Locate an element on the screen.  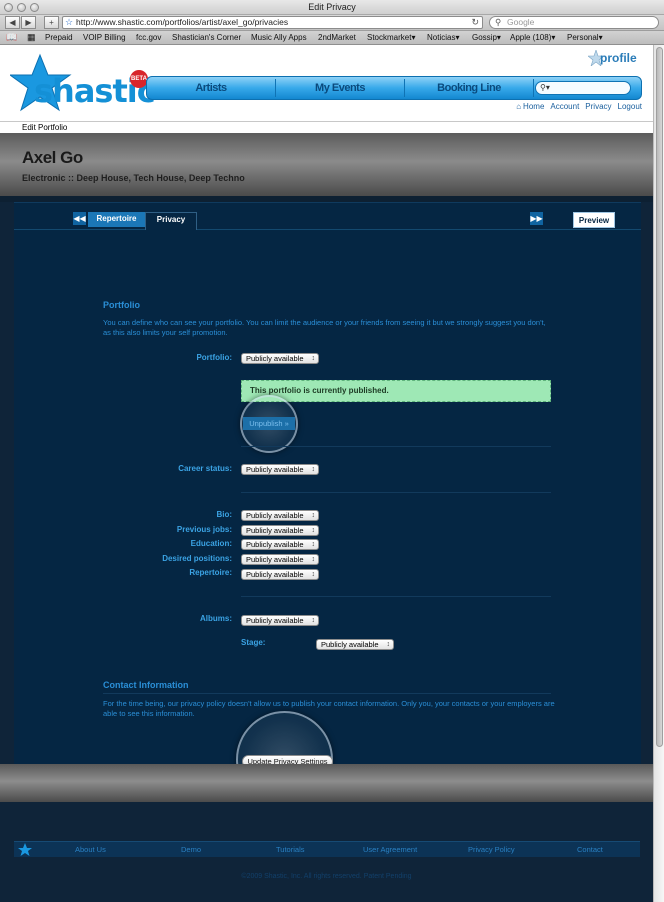
footer-link-privacy-policy: Privacy Policy is located at coordinates (491, 849).